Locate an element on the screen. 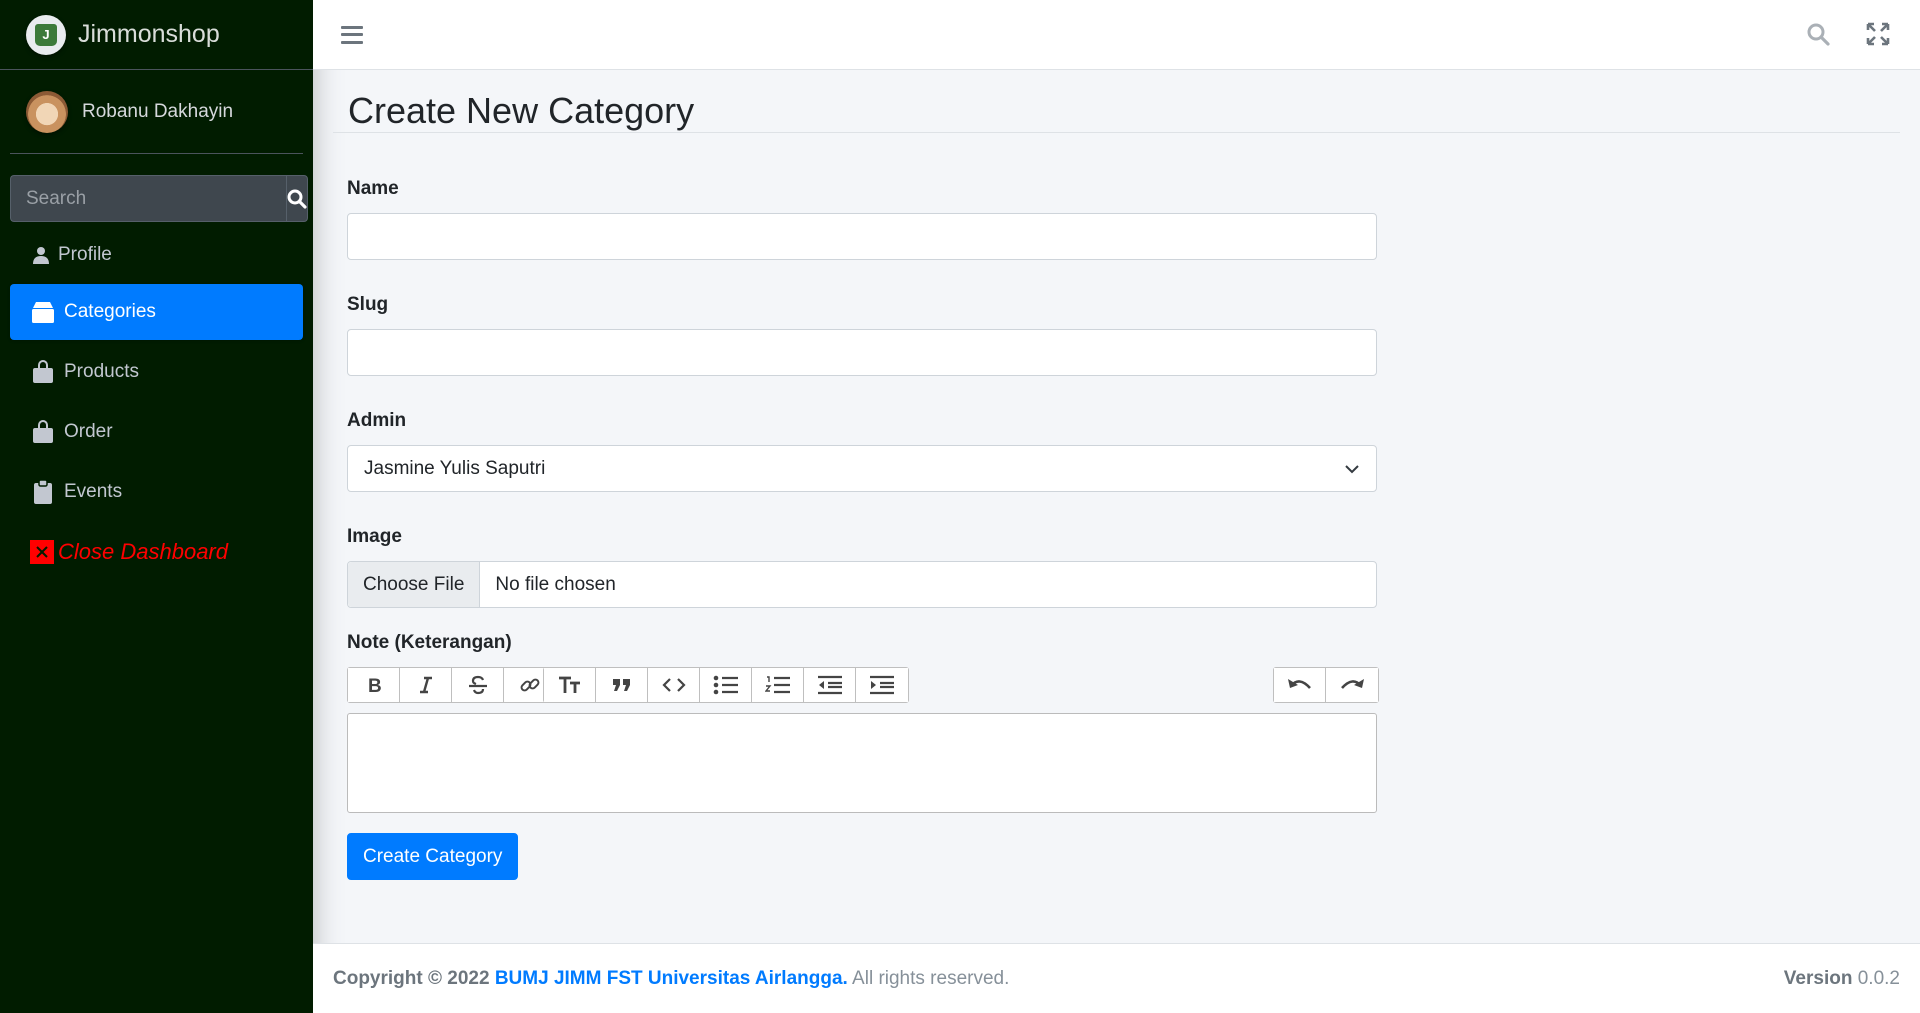  bullet-list-button is located at coordinates (726, 685).